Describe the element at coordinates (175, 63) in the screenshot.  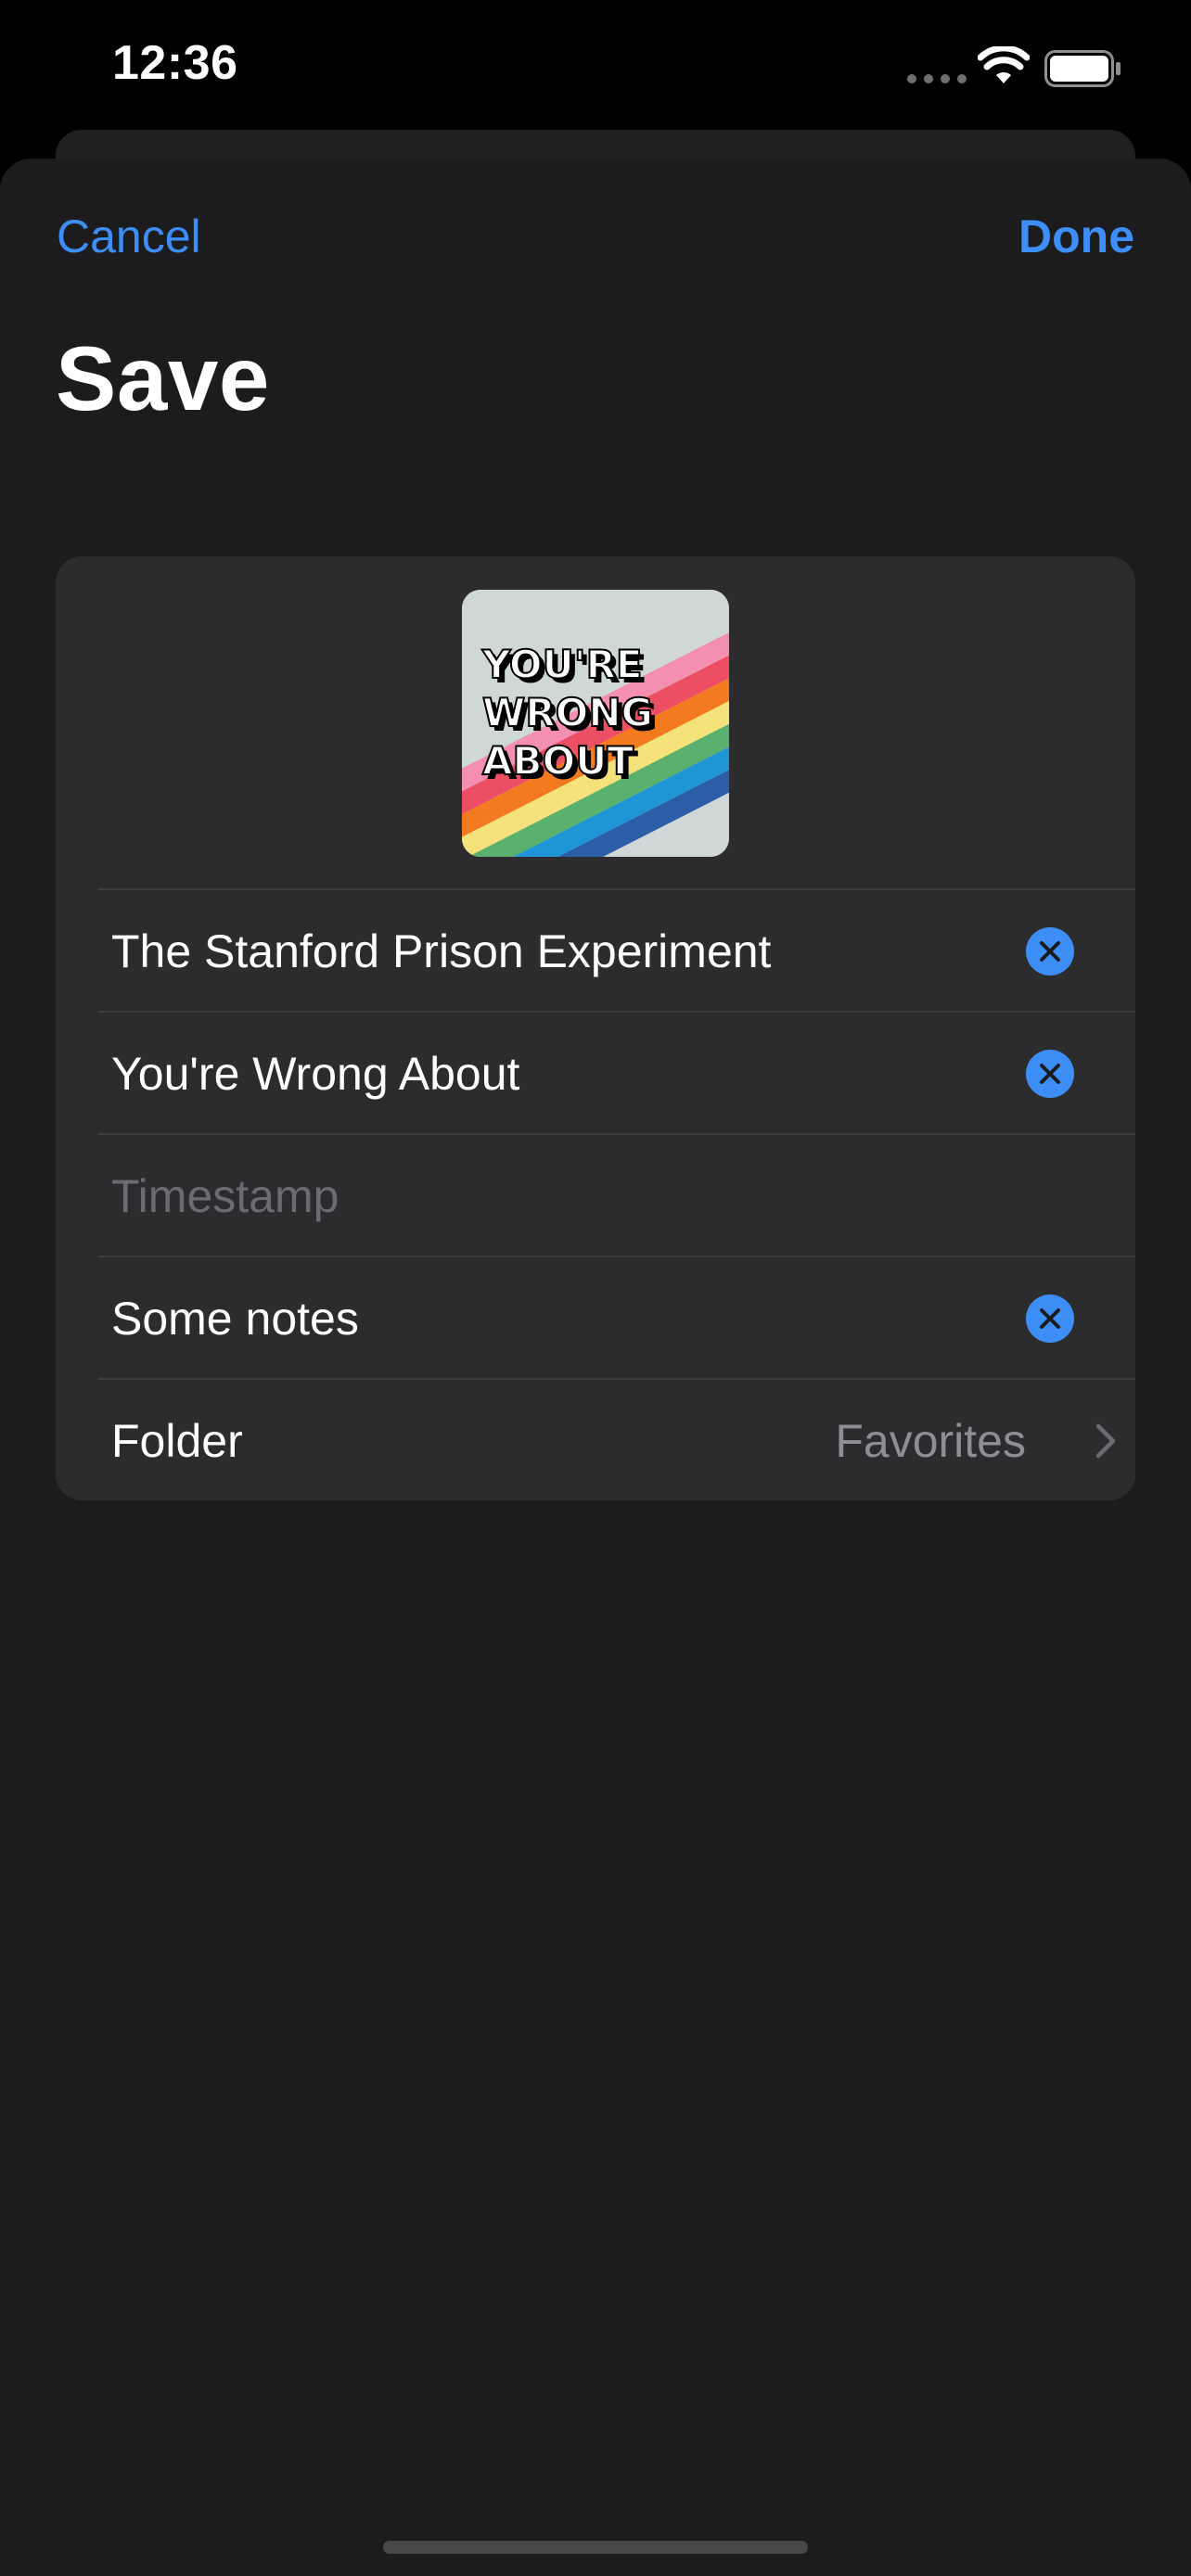
I see `status-time: 12:36` at that location.